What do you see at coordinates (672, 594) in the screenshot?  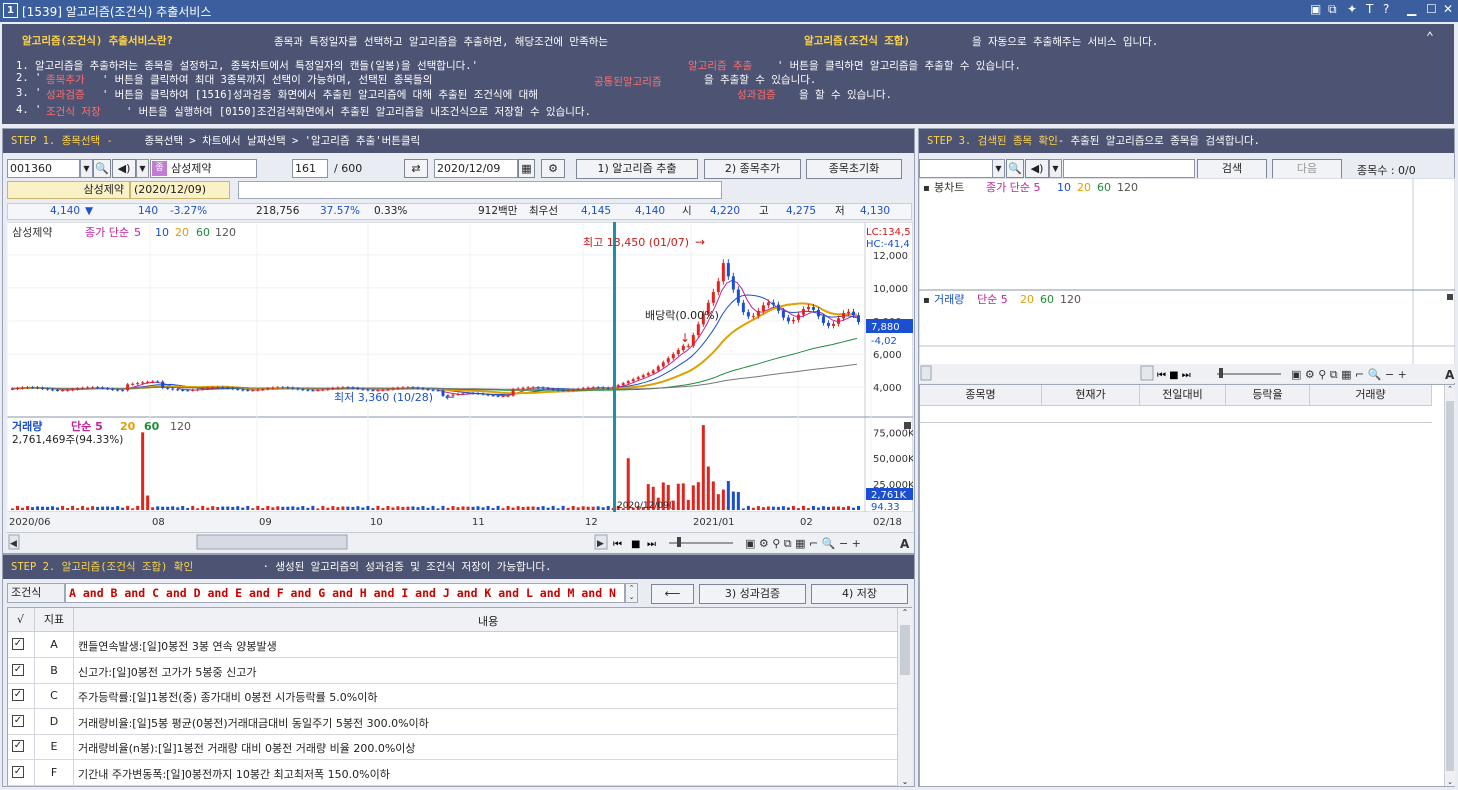 I see `back-arrow-button: ⟵` at bounding box center [672, 594].